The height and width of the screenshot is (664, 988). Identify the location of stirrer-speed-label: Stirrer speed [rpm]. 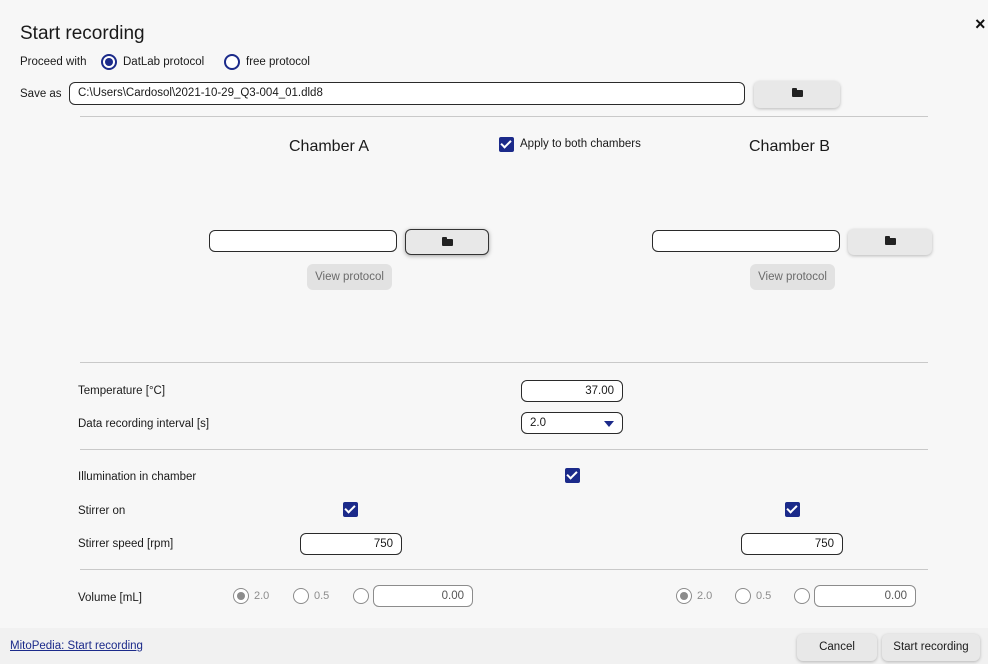
(126, 544).